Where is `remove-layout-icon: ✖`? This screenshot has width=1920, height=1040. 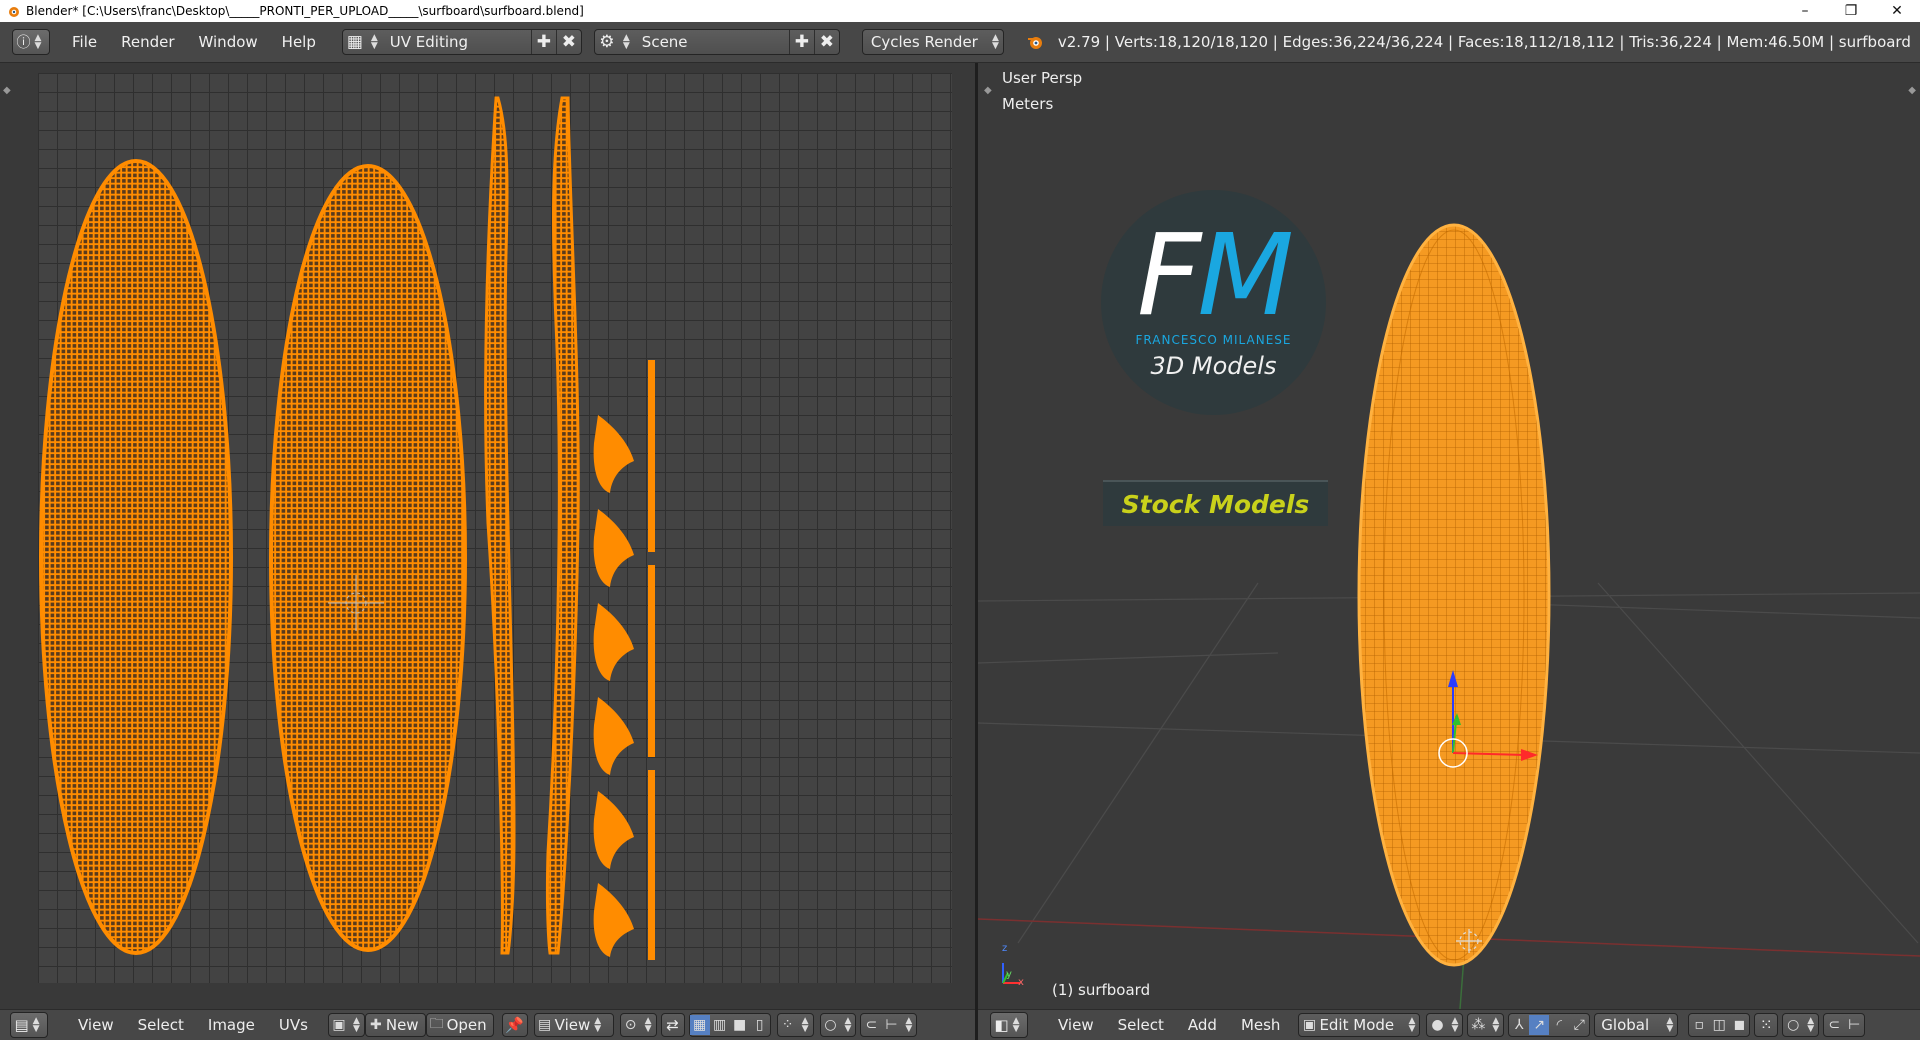 remove-layout-icon: ✖ is located at coordinates (568, 42).